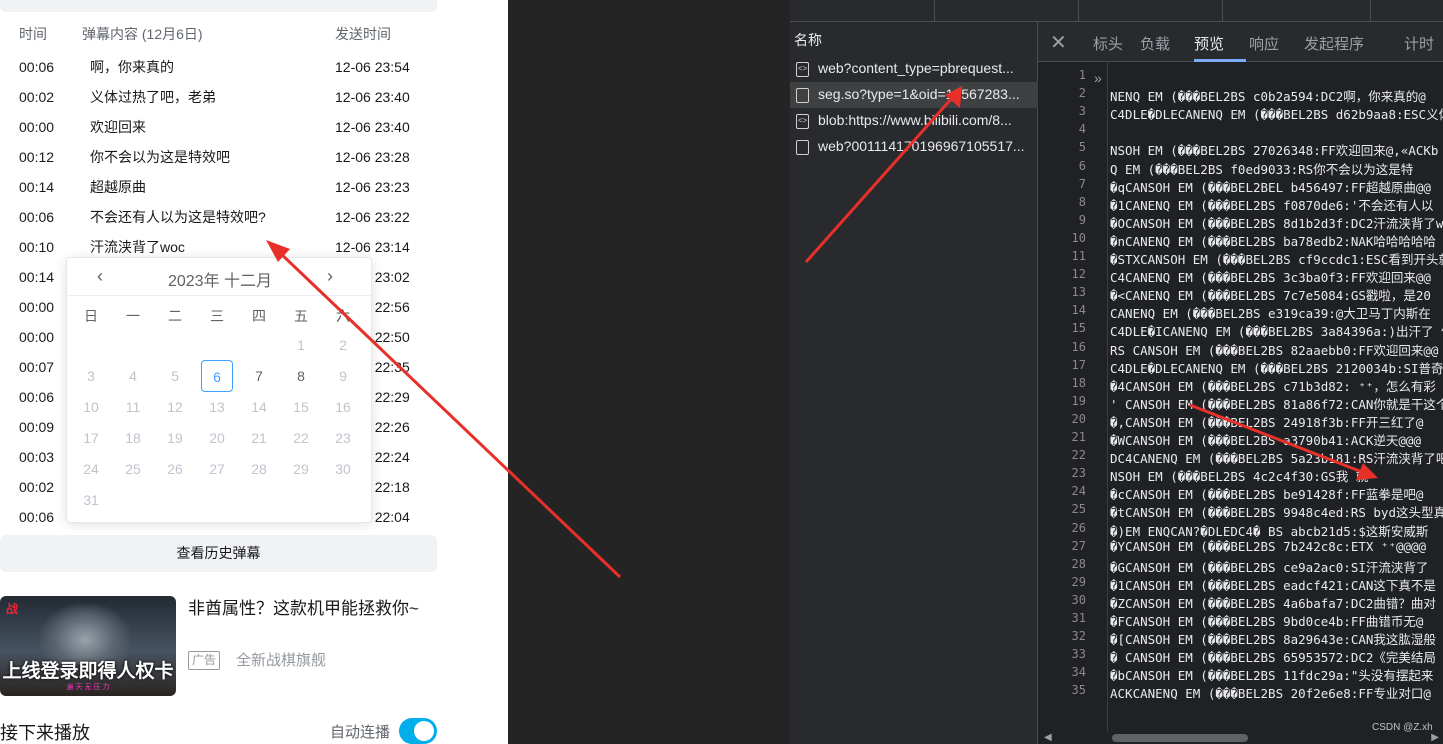 The image size is (1443, 744). What do you see at coordinates (424, 731) in the screenshot?
I see `toggle-knob` at bounding box center [424, 731].